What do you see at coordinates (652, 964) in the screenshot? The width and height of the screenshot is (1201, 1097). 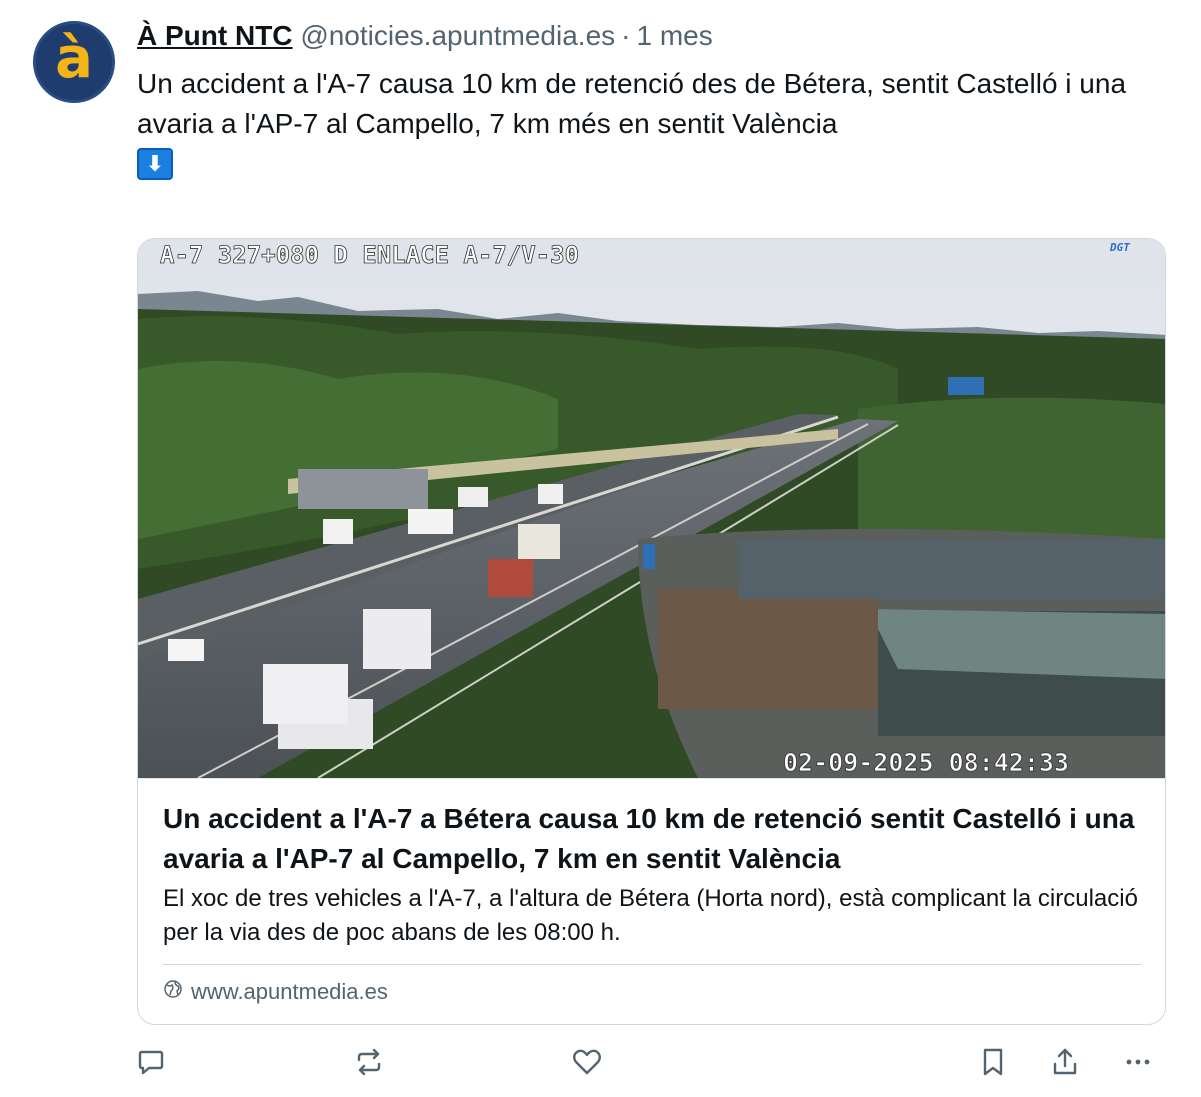 I see `link-card-divider` at bounding box center [652, 964].